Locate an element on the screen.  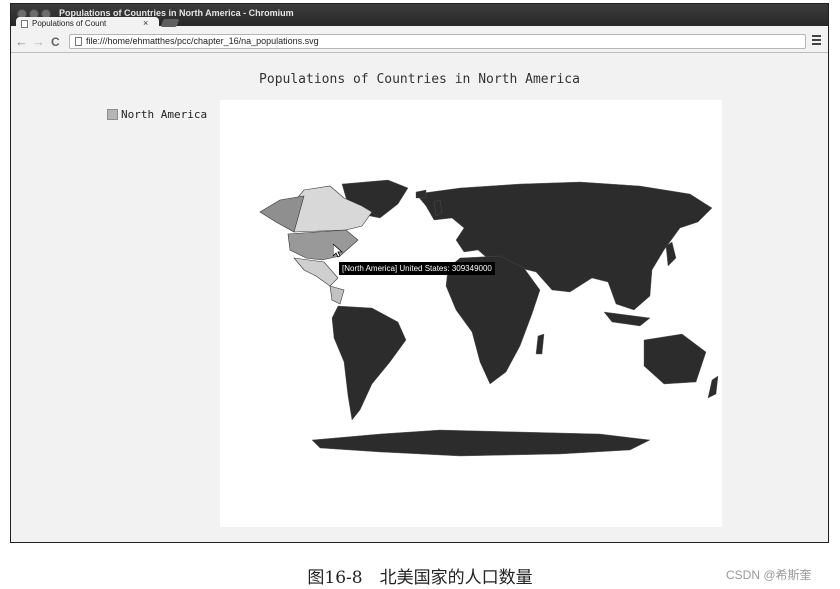
mouse-cursor is located at coordinates (338, 253).